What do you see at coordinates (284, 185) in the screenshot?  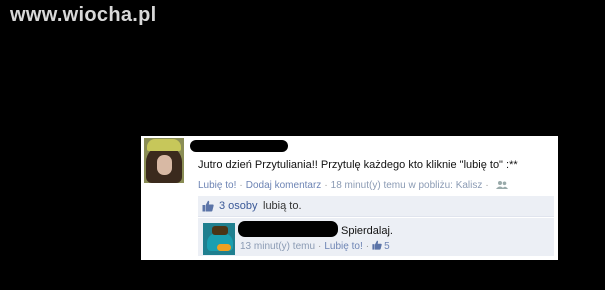 I see `add-comment-link: Dodaj komentarz` at bounding box center [284, 185].